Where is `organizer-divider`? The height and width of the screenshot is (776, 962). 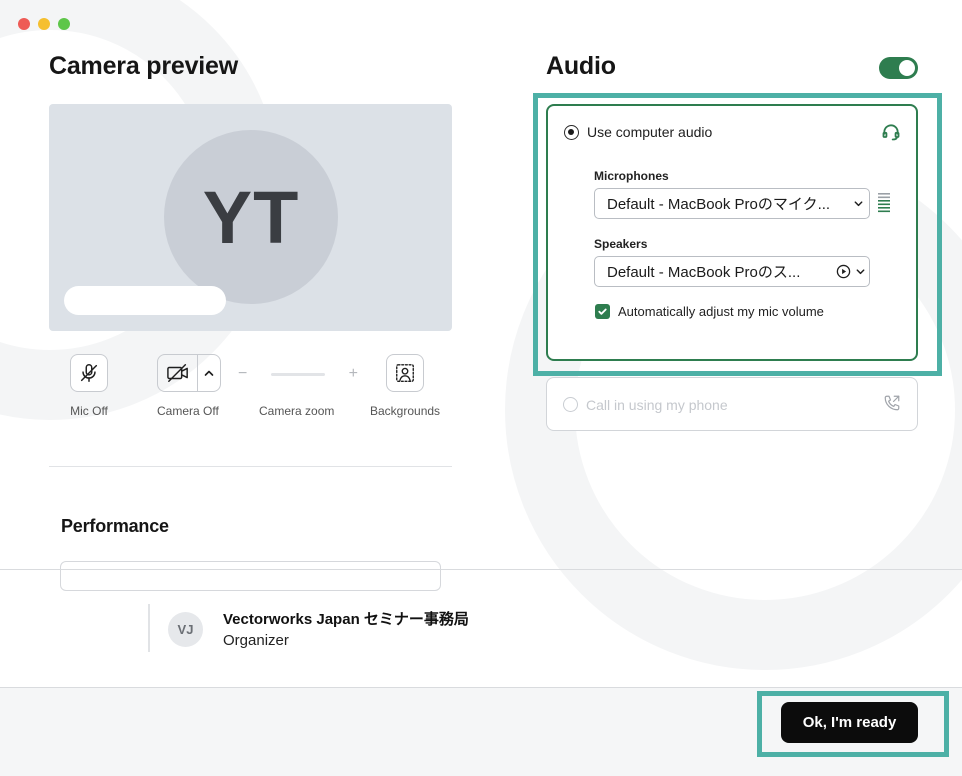
organizer-divider is located at coordinates (149, 628).